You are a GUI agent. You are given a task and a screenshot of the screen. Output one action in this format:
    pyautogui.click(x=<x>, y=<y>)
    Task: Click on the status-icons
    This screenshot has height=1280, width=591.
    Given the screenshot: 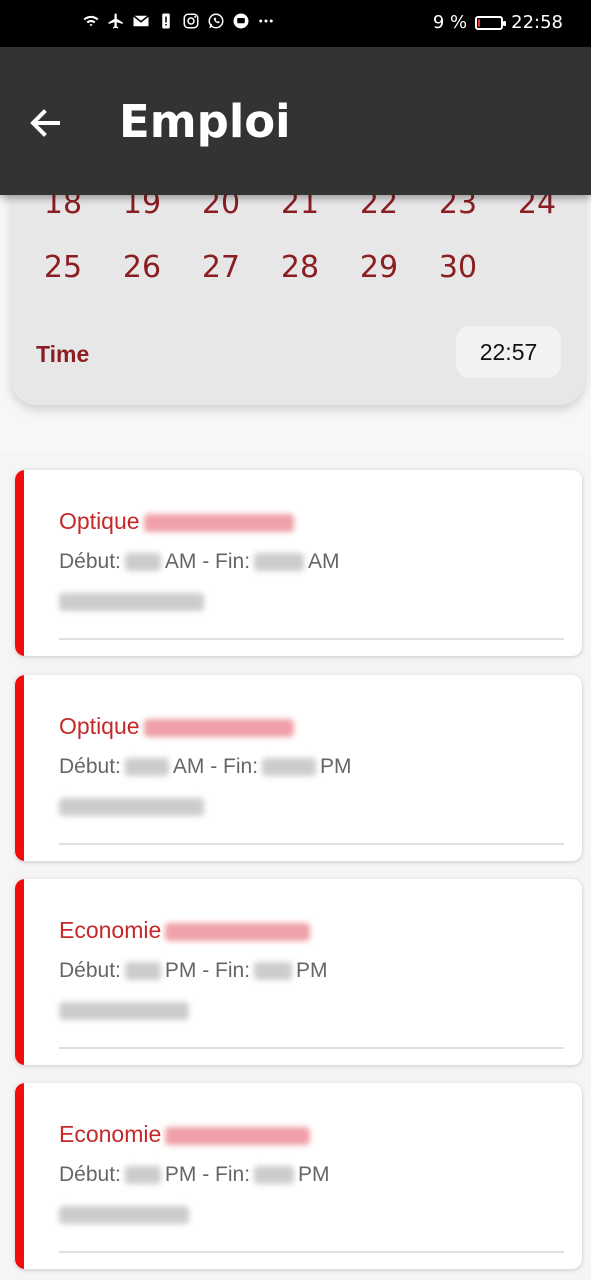 What is the action you would take?
    pyautogui.click(x=178, y=21)
    